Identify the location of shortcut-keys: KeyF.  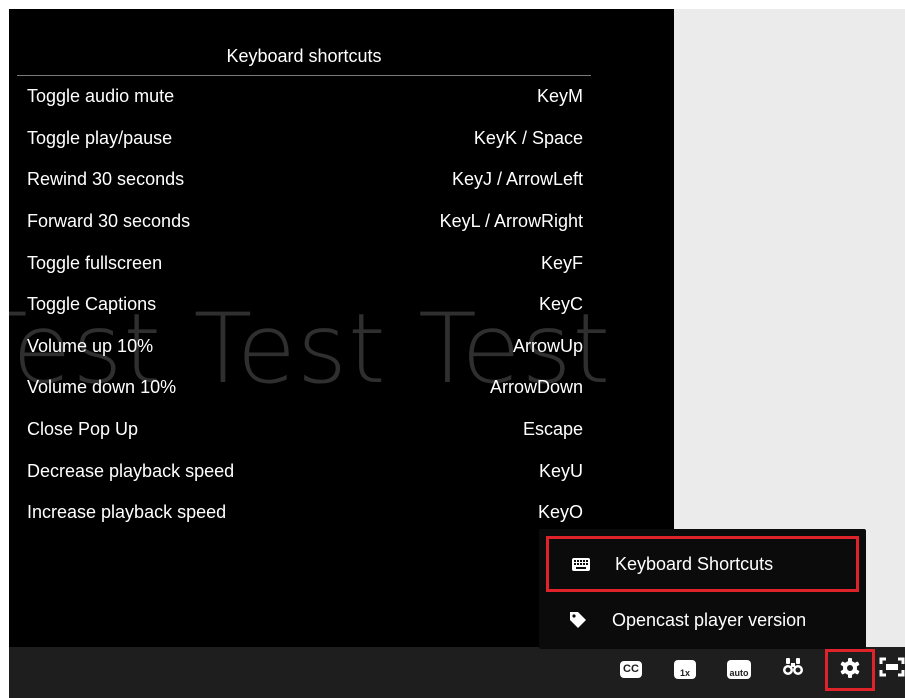
(561, 262).